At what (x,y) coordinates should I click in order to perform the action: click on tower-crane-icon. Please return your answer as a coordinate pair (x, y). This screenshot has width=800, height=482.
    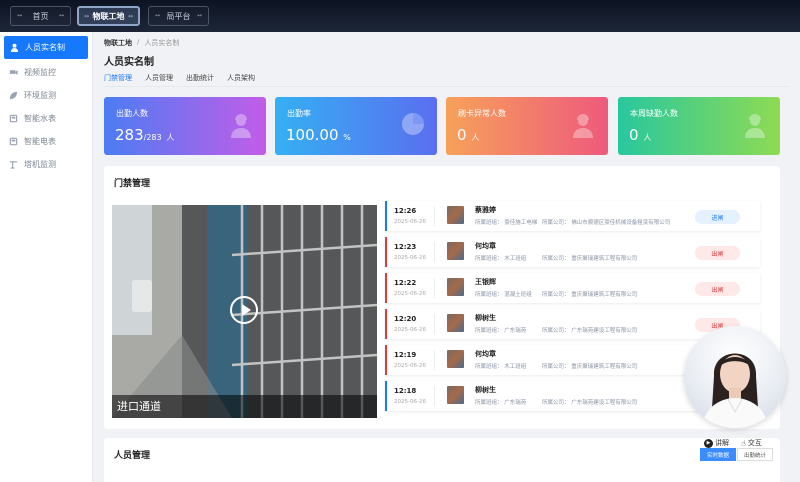
    Looking at the image, I should click on (13, 164).